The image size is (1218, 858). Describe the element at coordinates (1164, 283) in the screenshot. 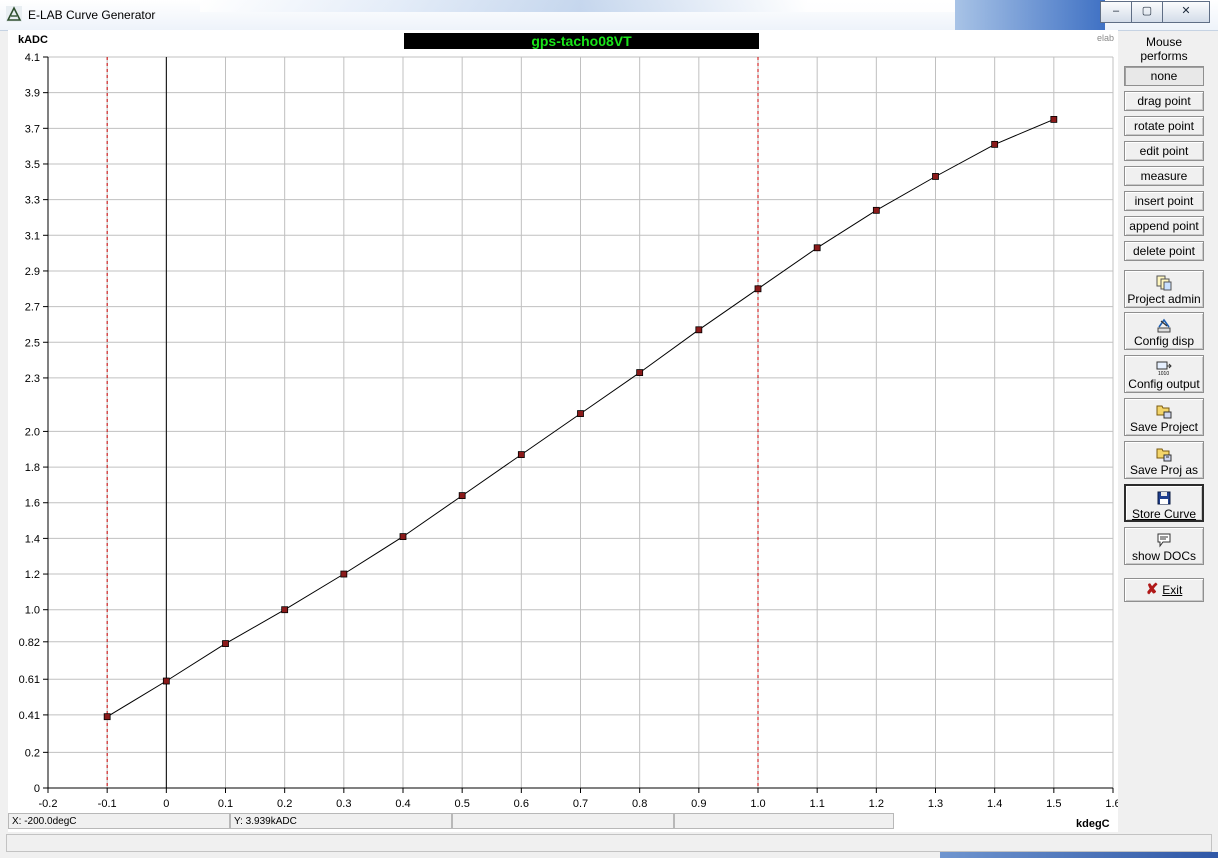

I see `project-admin-icon` at that location.